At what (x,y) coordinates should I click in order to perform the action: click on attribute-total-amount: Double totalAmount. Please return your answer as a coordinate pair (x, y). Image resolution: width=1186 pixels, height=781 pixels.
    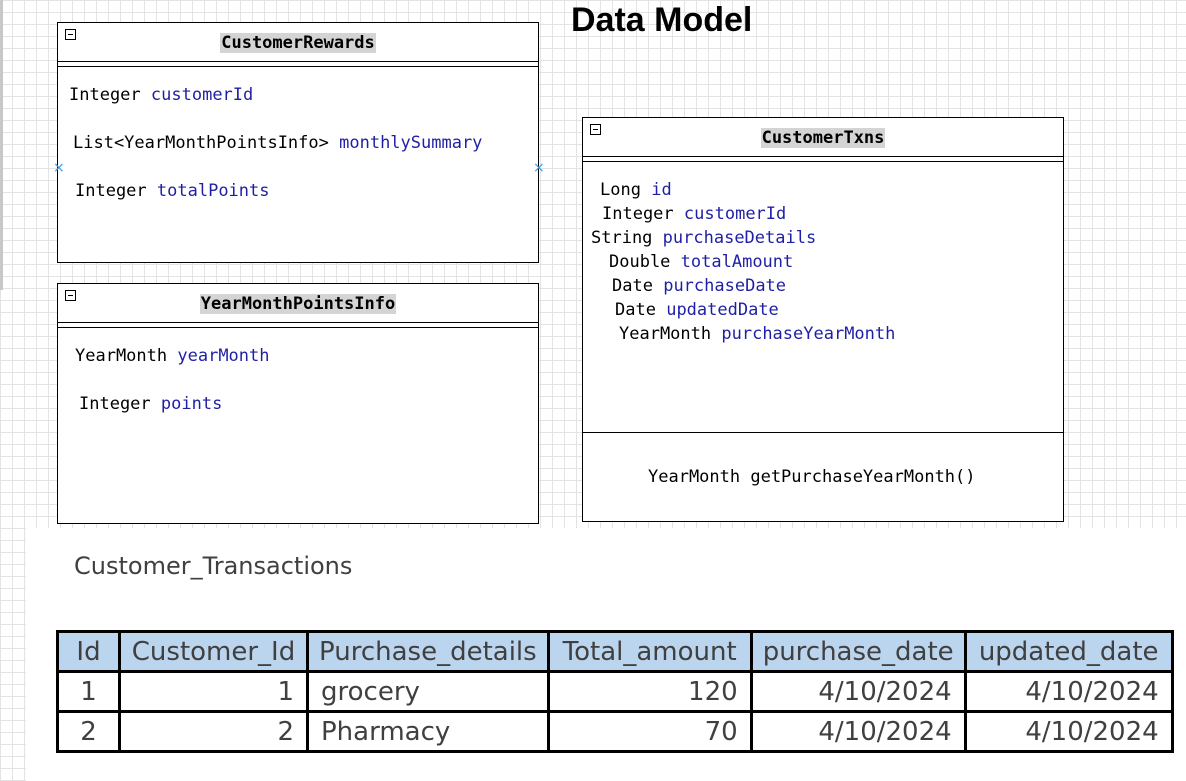
    Looking at the image, I should click on (701, 262).